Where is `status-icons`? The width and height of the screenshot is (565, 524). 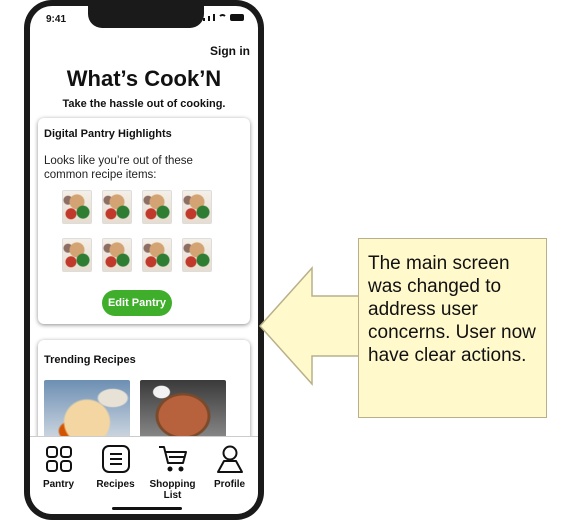 status-icons is located at coordinates (223, 17).